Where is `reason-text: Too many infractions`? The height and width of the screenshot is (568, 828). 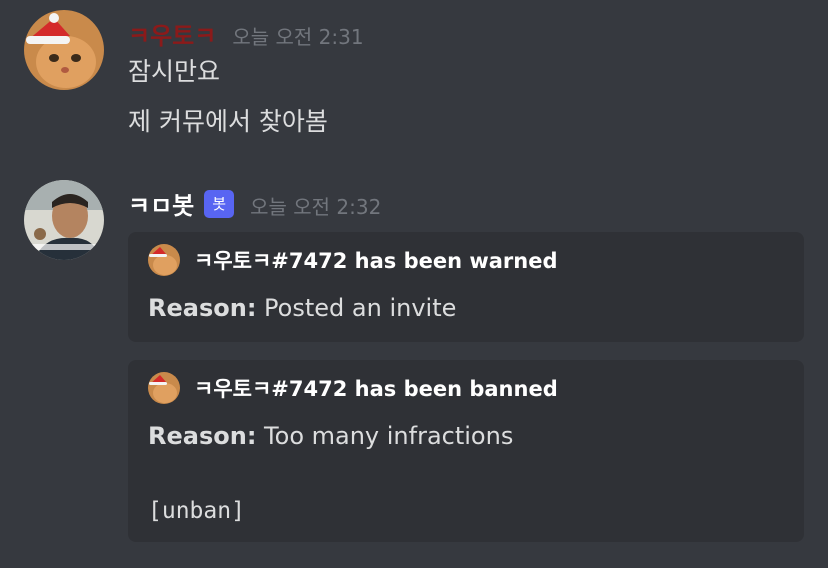 reason-text: Too many infractions is located at coordinates (385, 436).